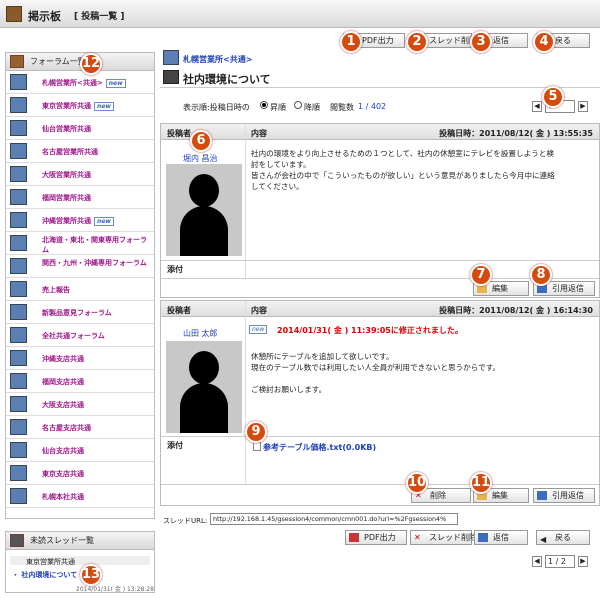 Image resolution: width=600 pixels, height=598 pixels. What do you see at coordinates (483, 537) in the screenshot?
I see `reply-icon` at bounding box center [483, 537].